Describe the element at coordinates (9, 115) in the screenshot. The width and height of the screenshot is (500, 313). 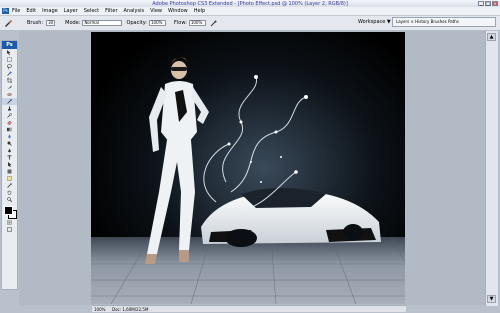
I see `history-brush-tool-icon` at that location.